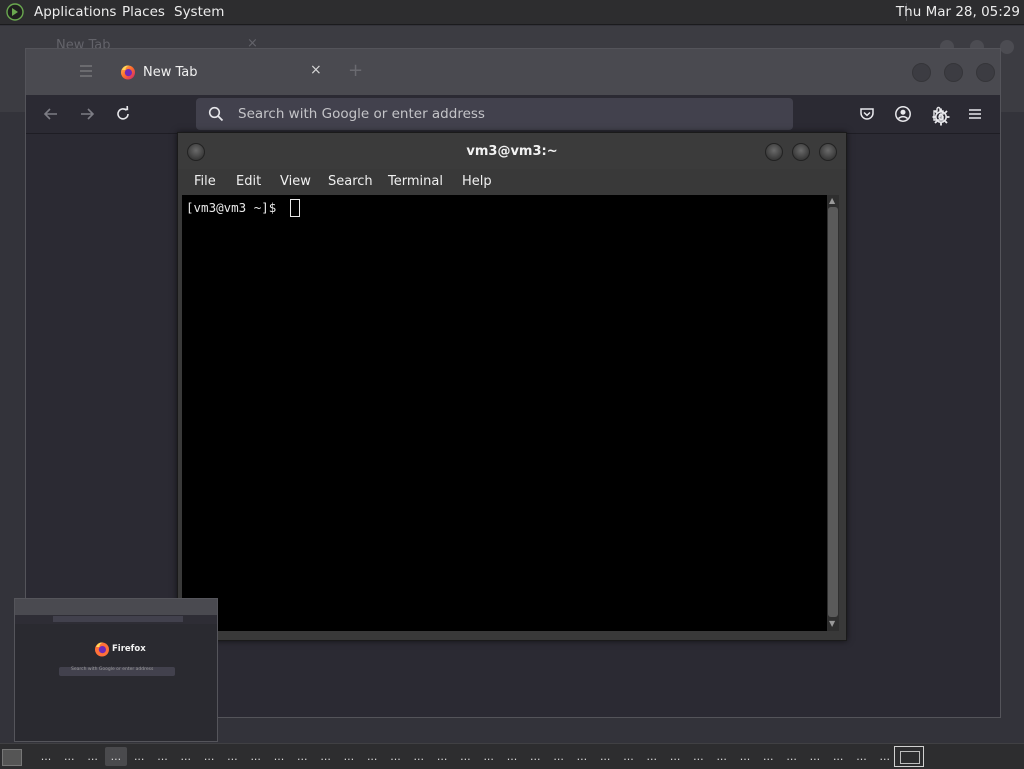 The height and width of the screenshot is (769, 1024). I want to click on menu-file: File, so click(205, 181).